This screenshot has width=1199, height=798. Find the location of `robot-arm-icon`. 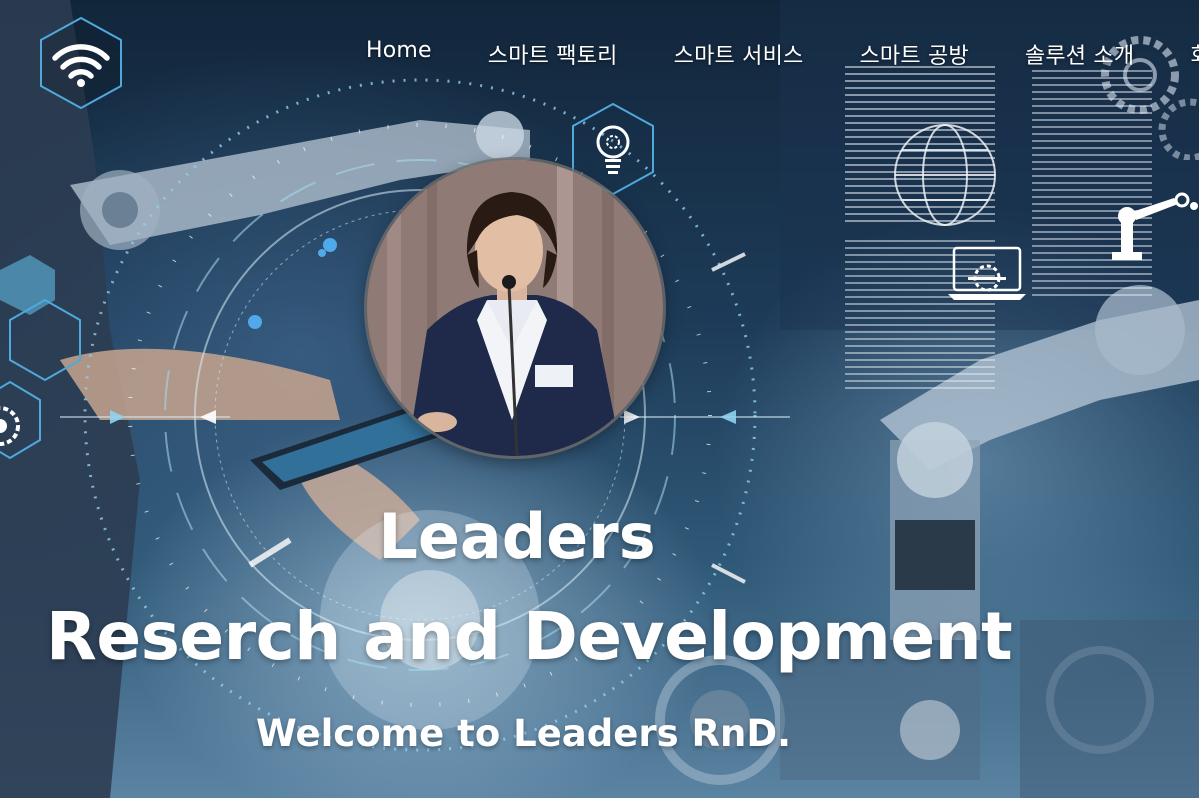

robot-arm-icon is located at coordinates (1155, 226).